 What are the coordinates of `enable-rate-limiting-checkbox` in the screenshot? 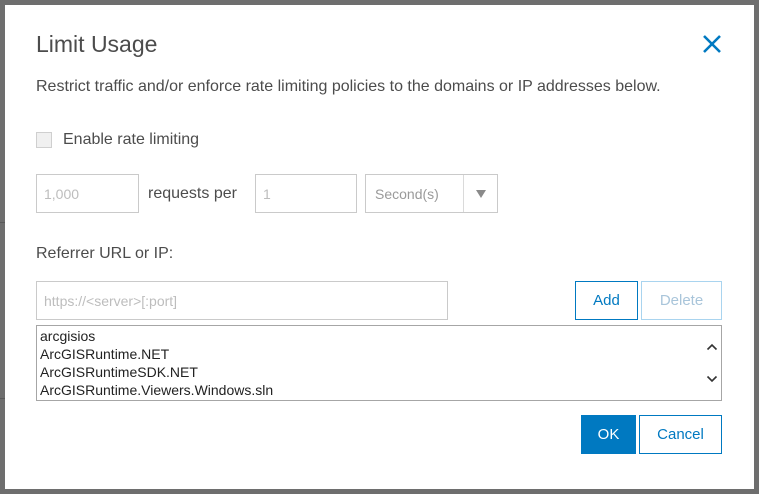 It's located at (44, 140).